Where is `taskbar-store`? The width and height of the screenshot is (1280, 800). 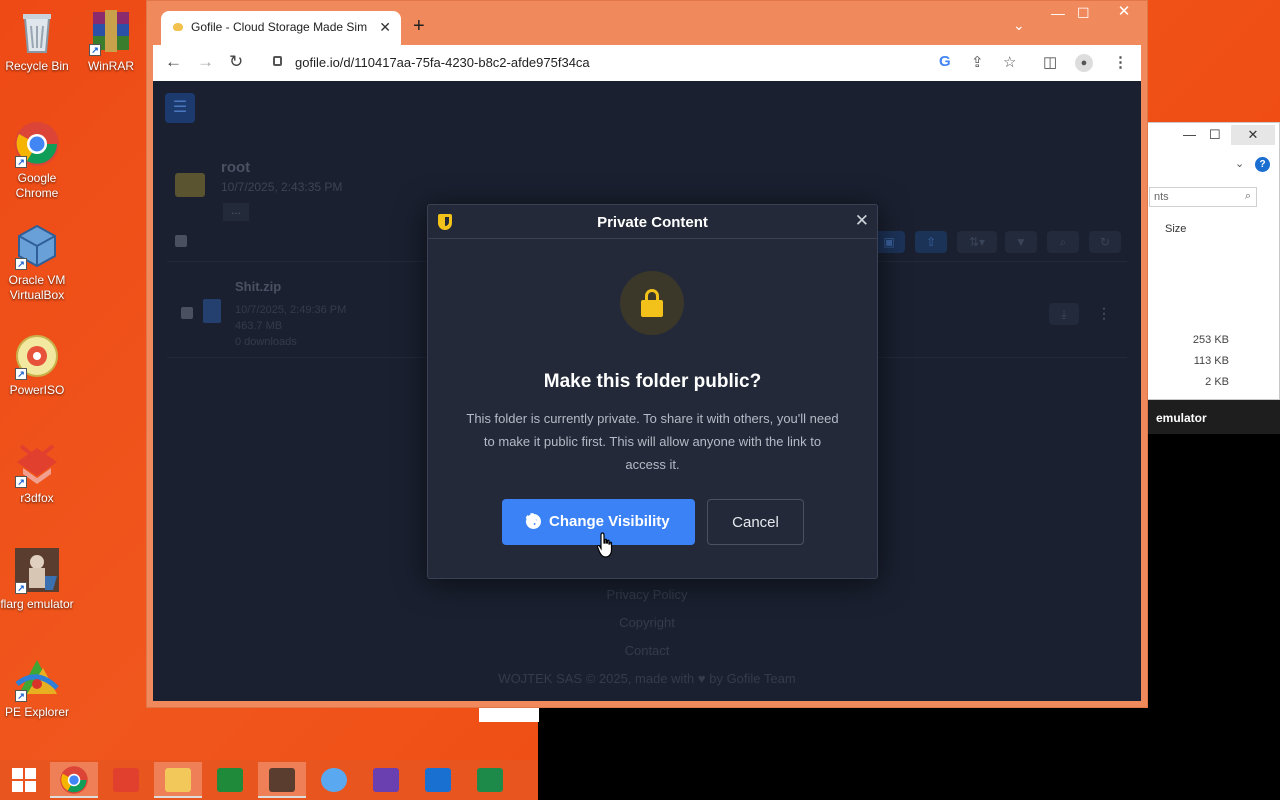
taskbar-store is located at coordinates (230, 780).